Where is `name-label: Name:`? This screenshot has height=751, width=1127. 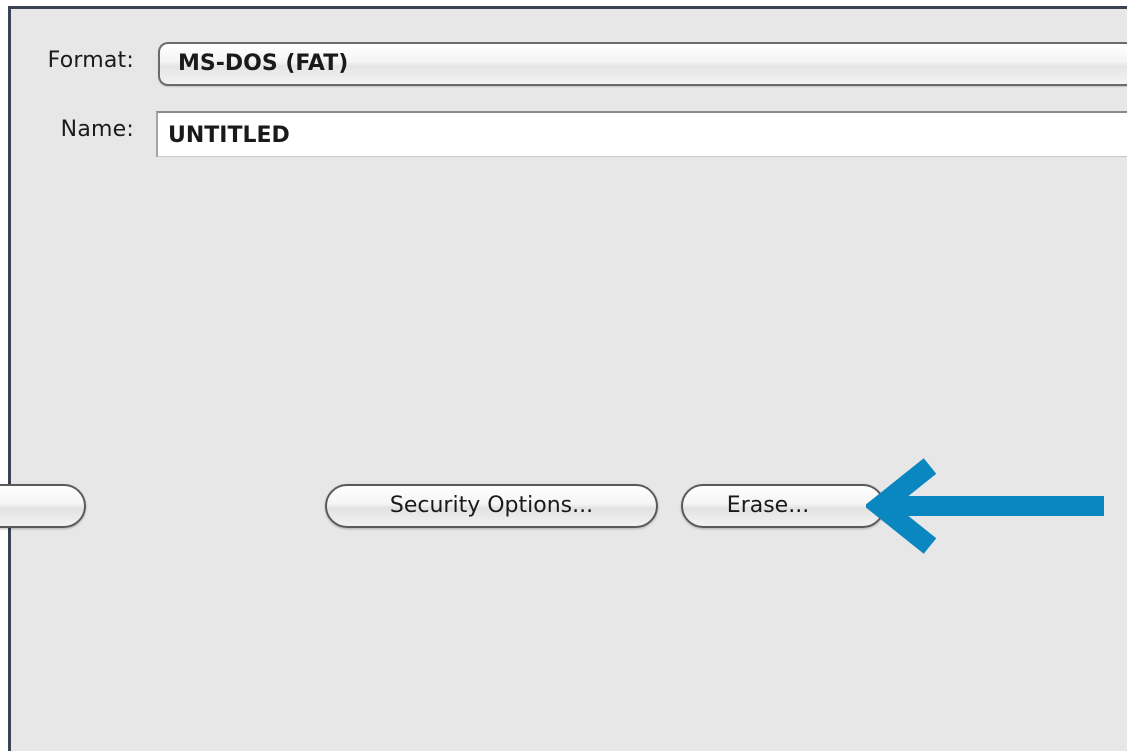
name-label: Name: is located at coordinates (97, 129).